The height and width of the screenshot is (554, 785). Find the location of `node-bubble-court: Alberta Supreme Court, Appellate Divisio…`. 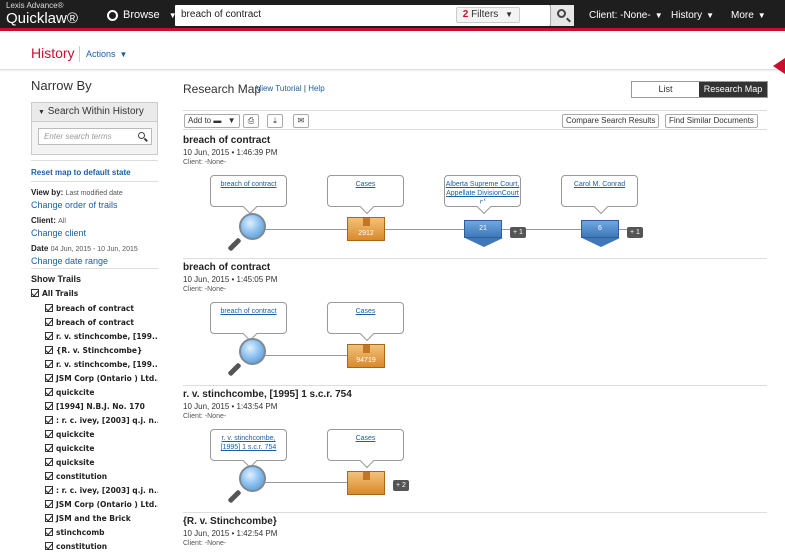

node-bubble-court: Alberta Supreme Court, Appellate Divisio… is located at coordinates (482, 191).